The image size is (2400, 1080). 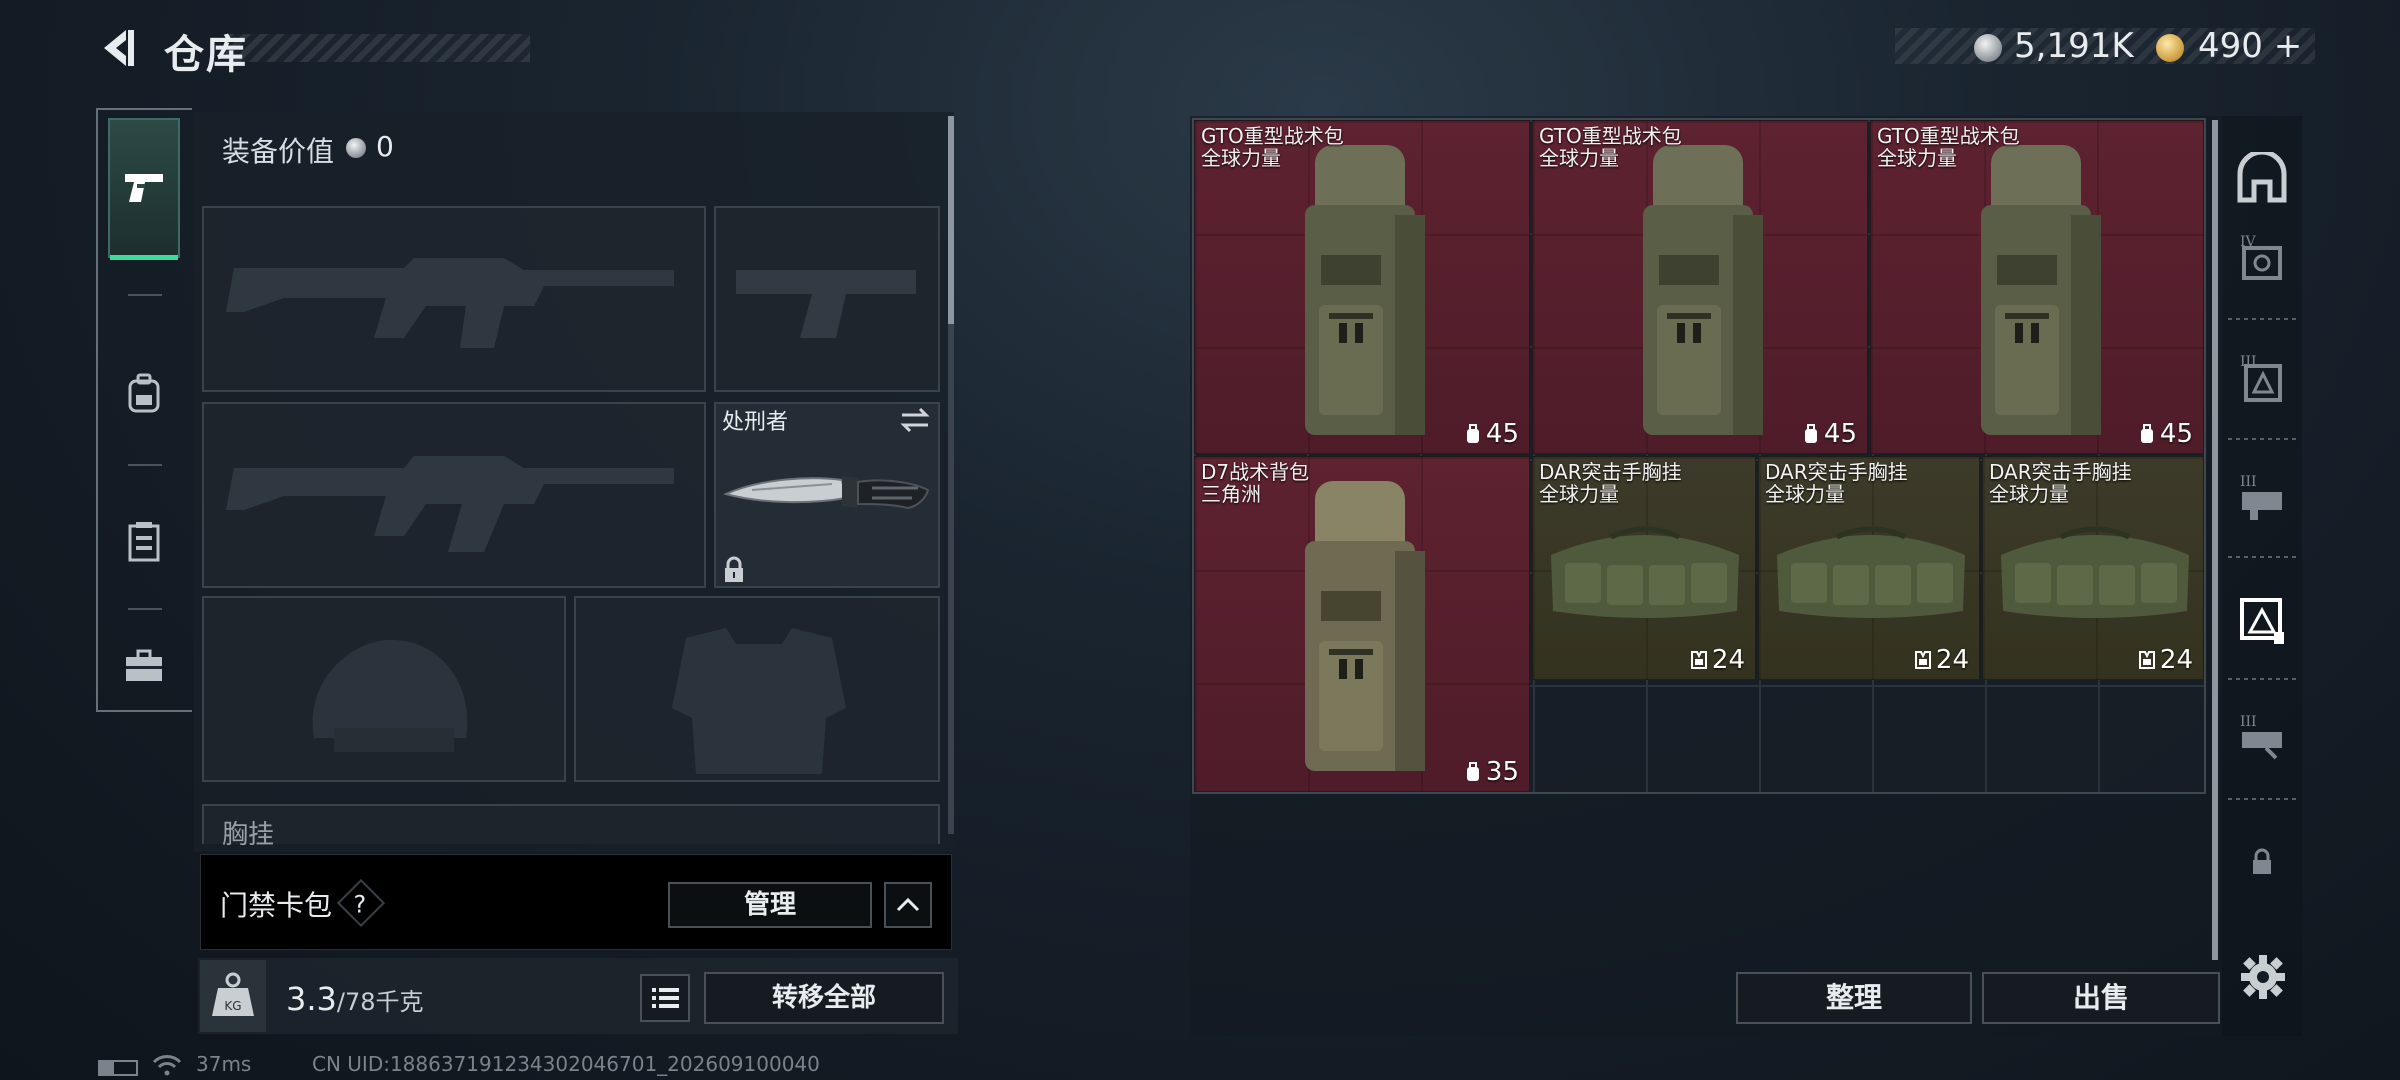 I want to click on tab-backpack, so click(x=144, y=393).